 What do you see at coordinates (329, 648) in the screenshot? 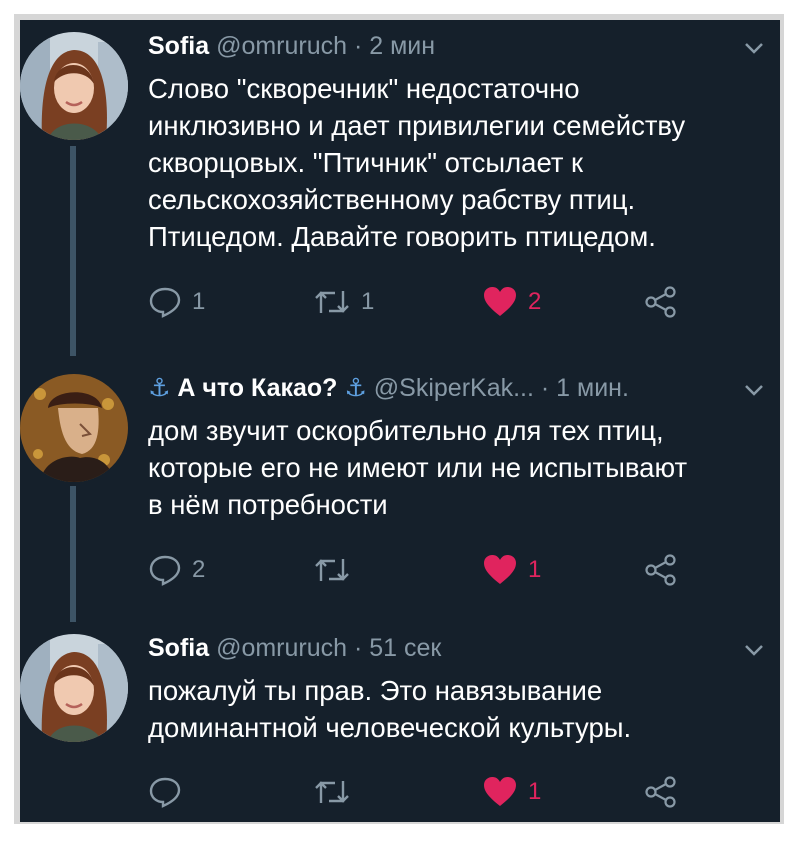
I see `user-handle-time: @omruruch · 51 сек` at bounding box center [329, 648].